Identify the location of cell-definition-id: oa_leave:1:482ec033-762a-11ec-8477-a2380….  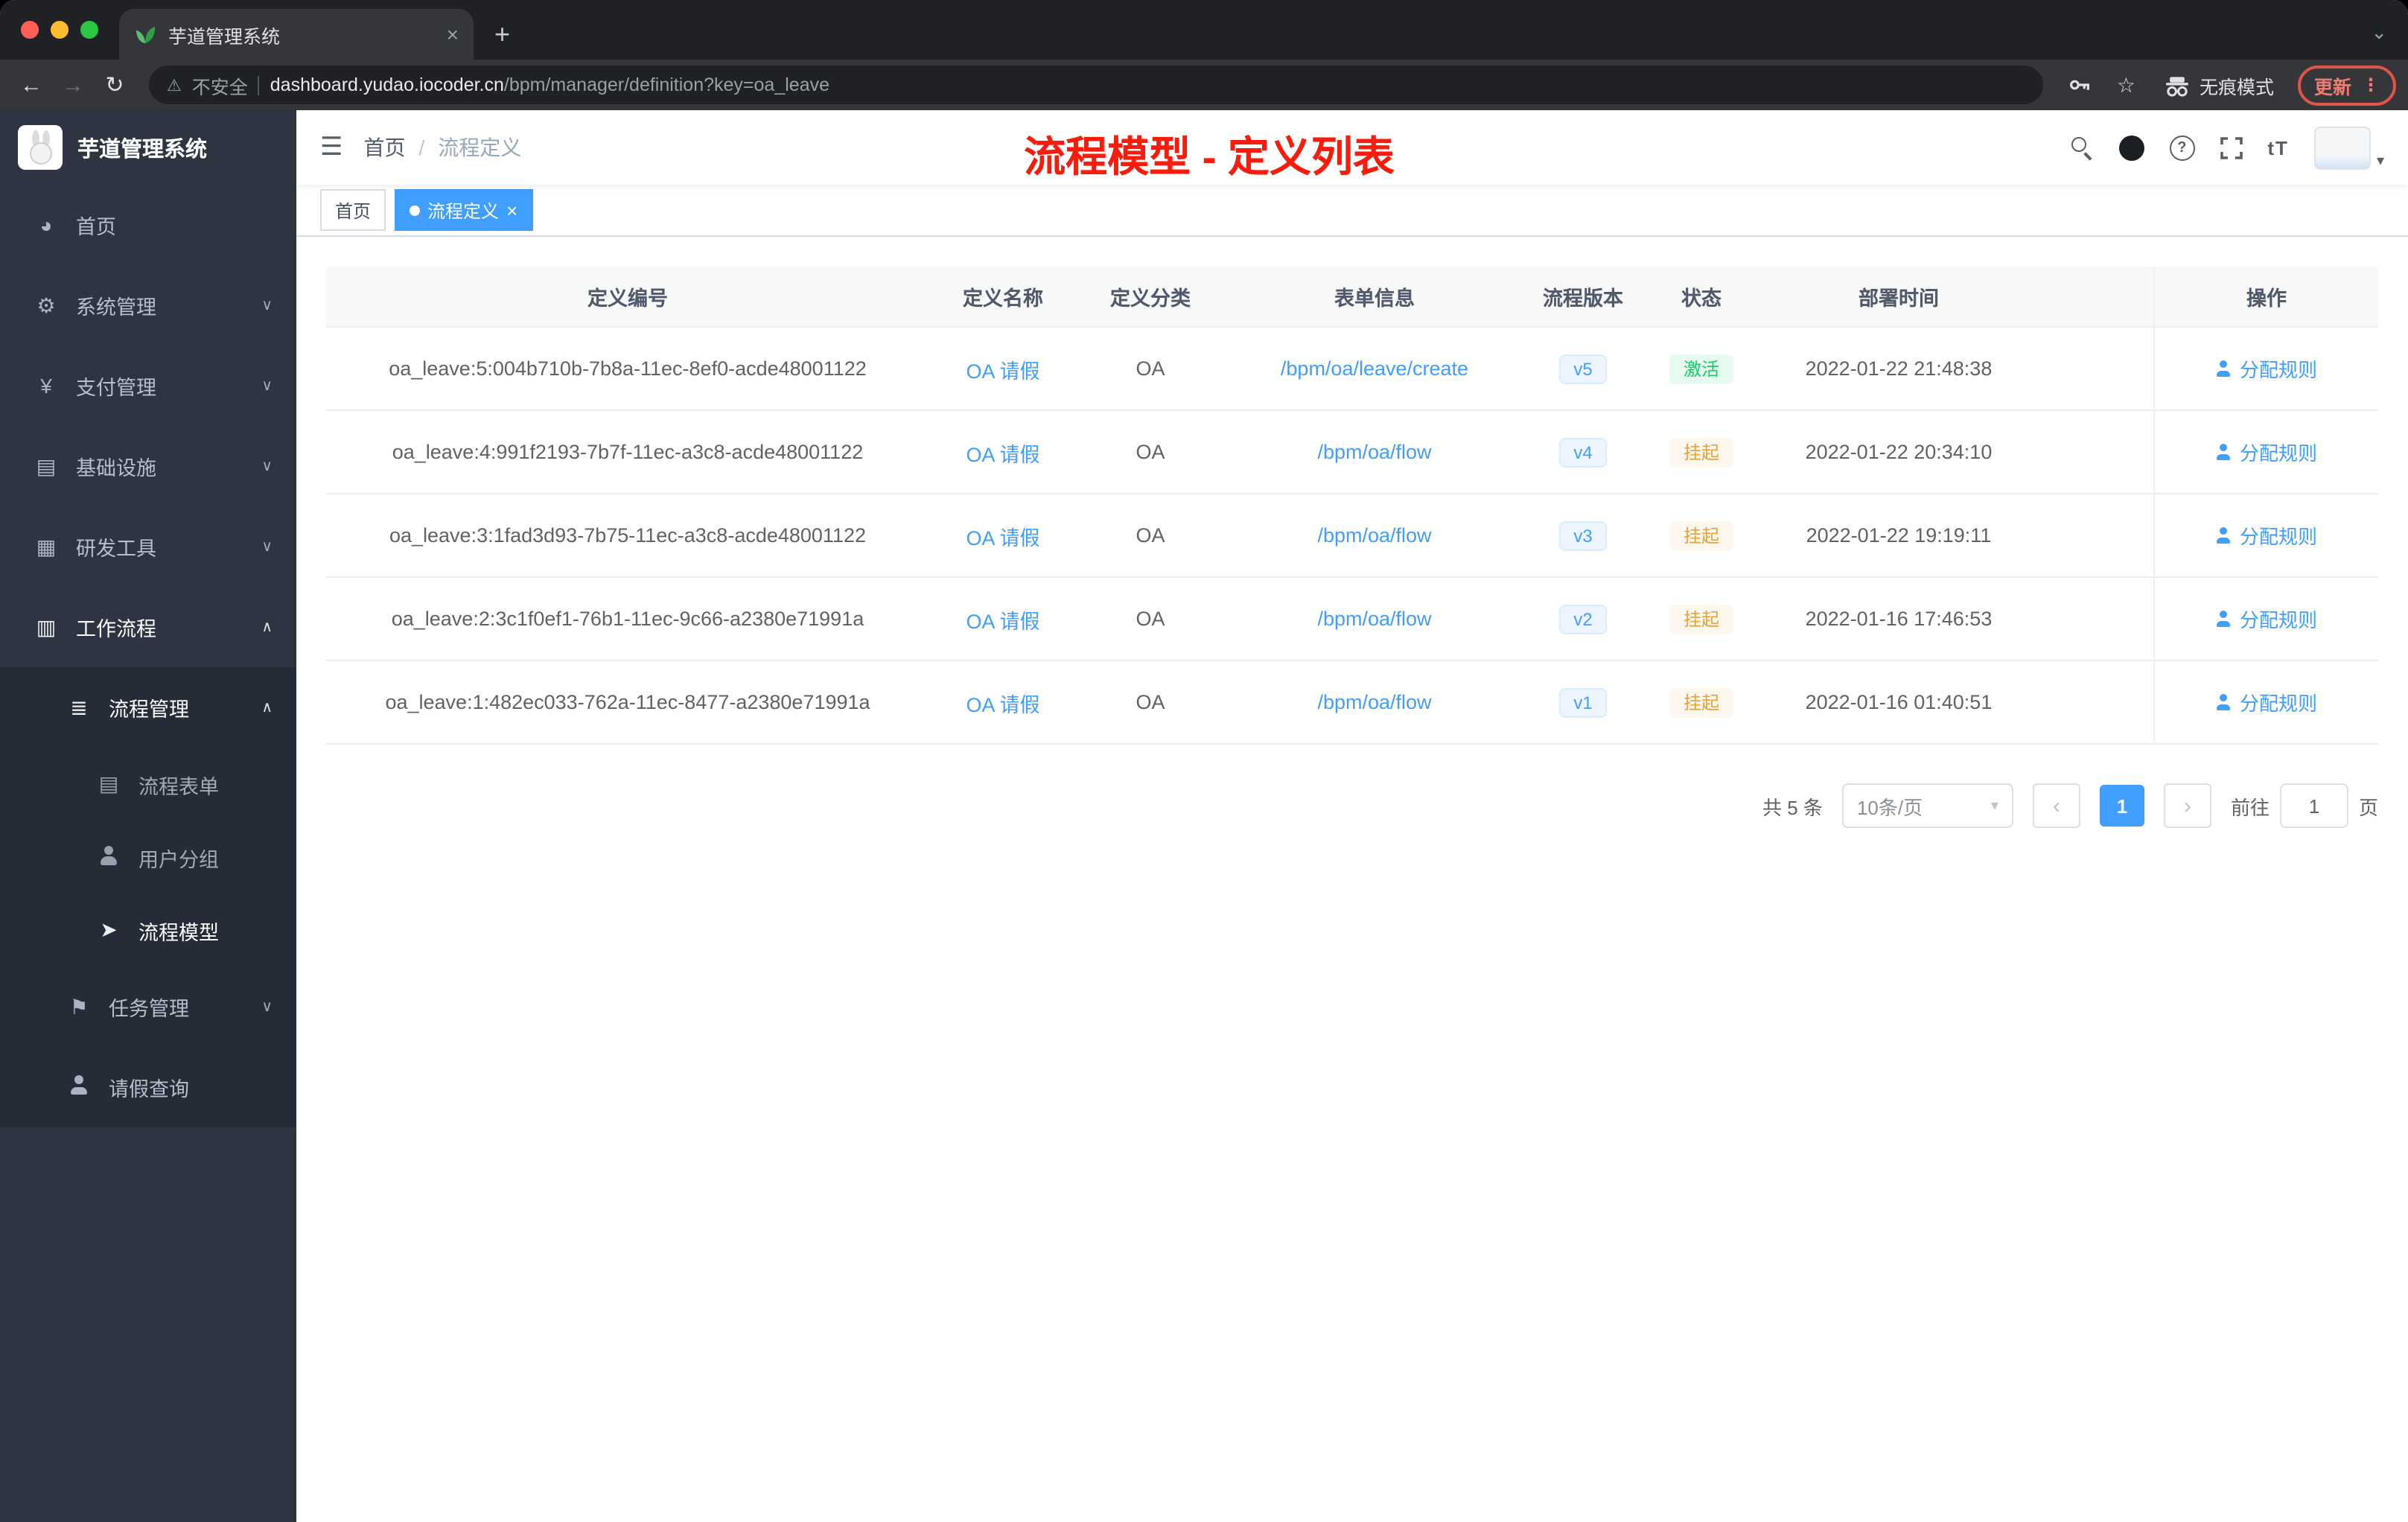
(627, 702).